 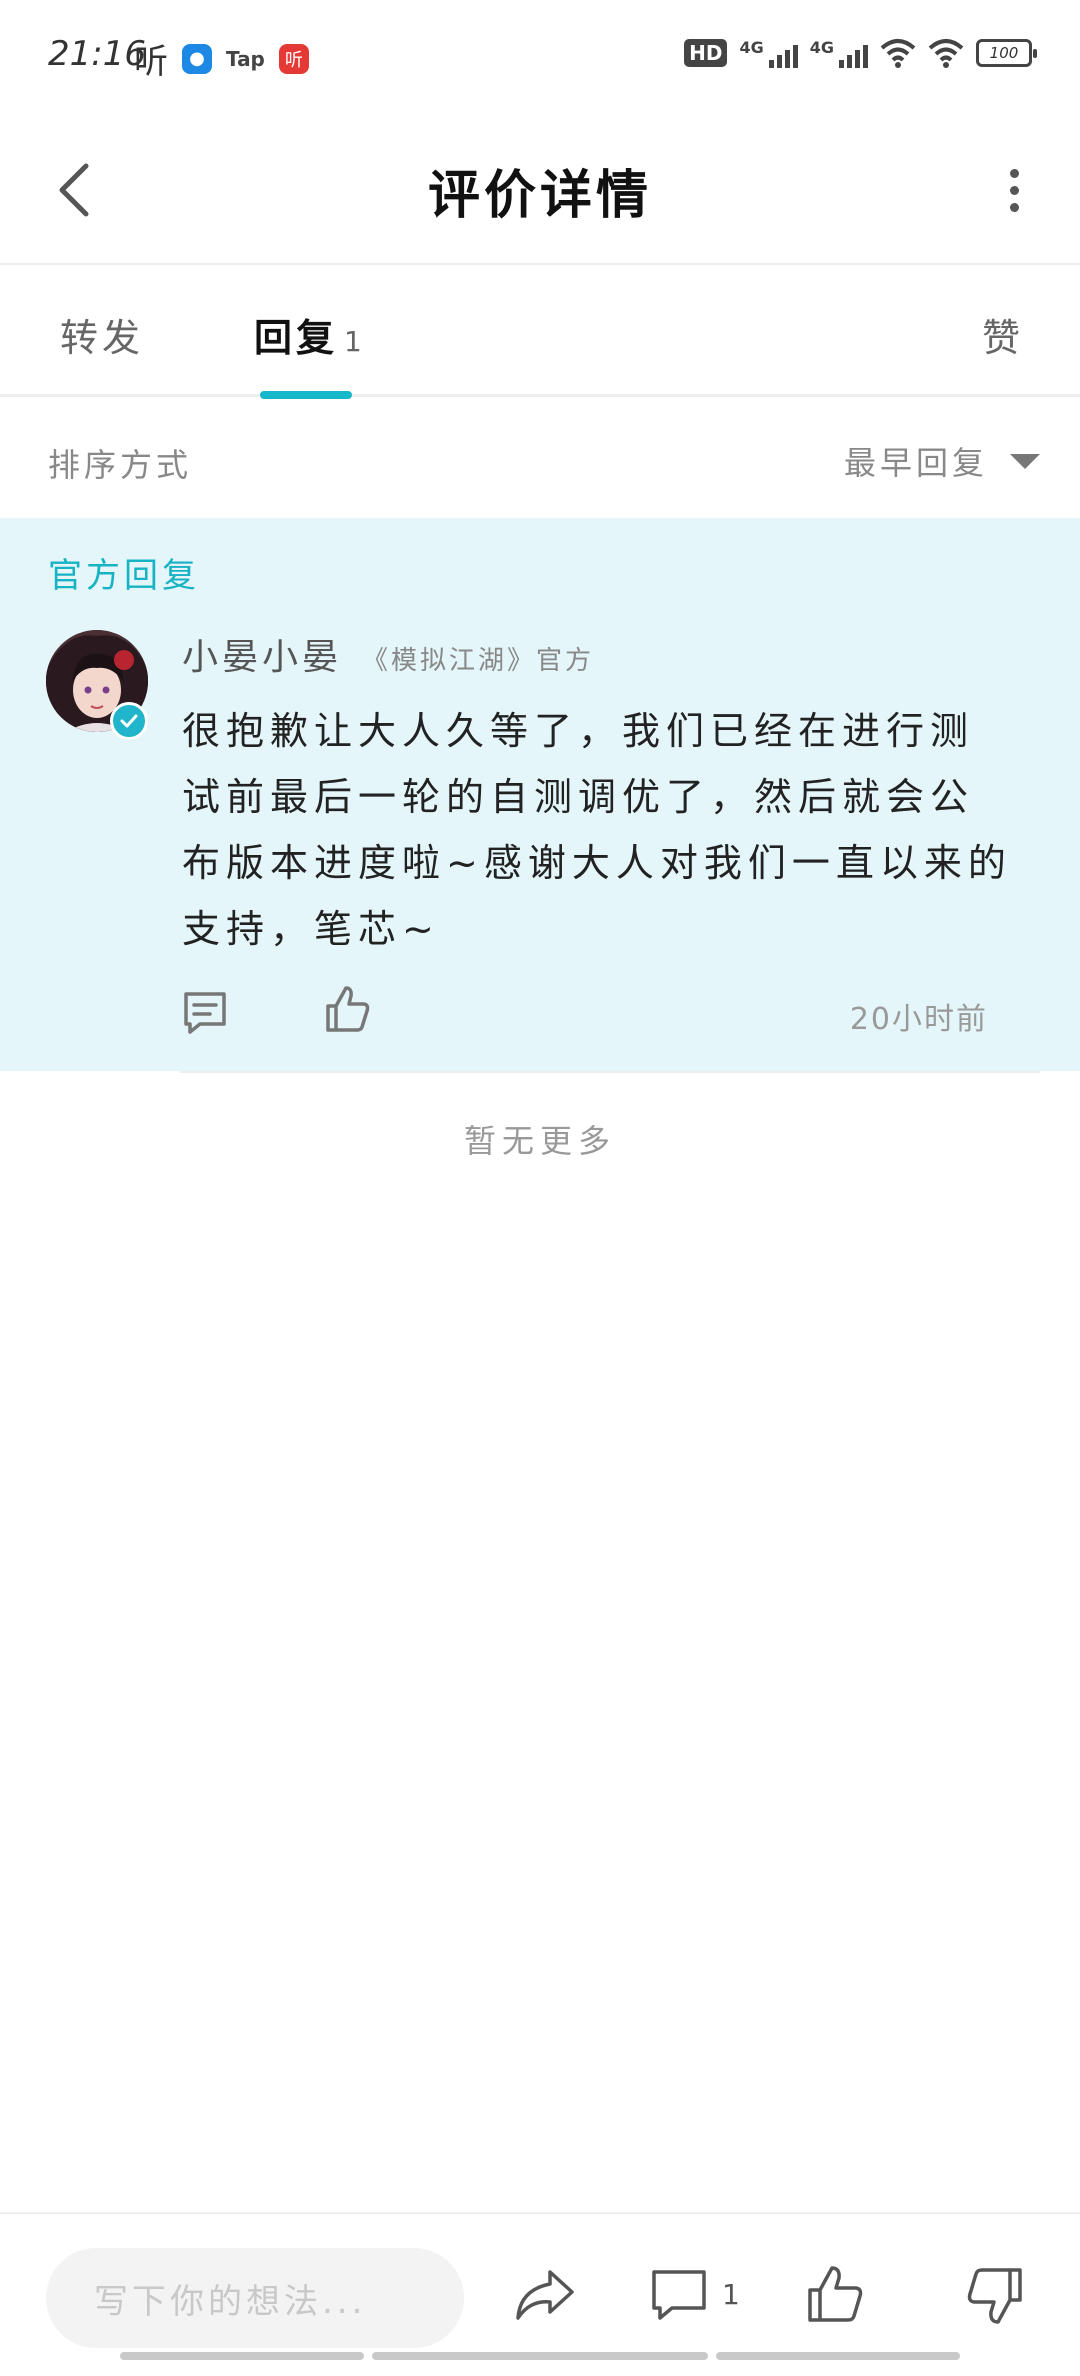 I want to click on status-system-icons: HD 4G 4G 100, so click(x=860, y=53).